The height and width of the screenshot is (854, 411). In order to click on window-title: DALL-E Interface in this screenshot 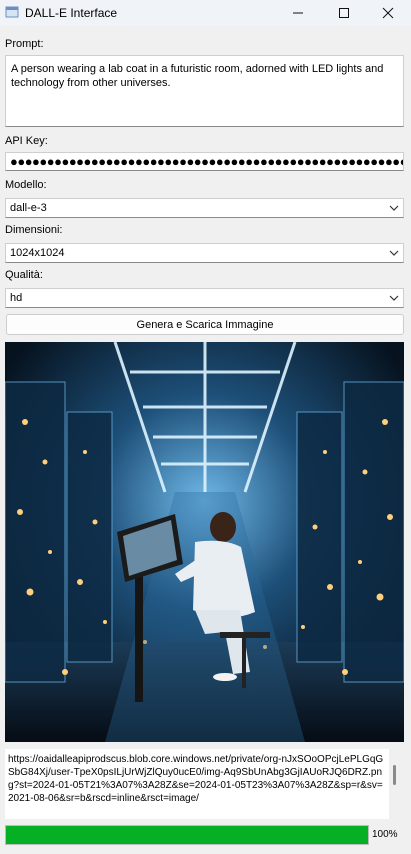, I will do `click(71, 13)`.